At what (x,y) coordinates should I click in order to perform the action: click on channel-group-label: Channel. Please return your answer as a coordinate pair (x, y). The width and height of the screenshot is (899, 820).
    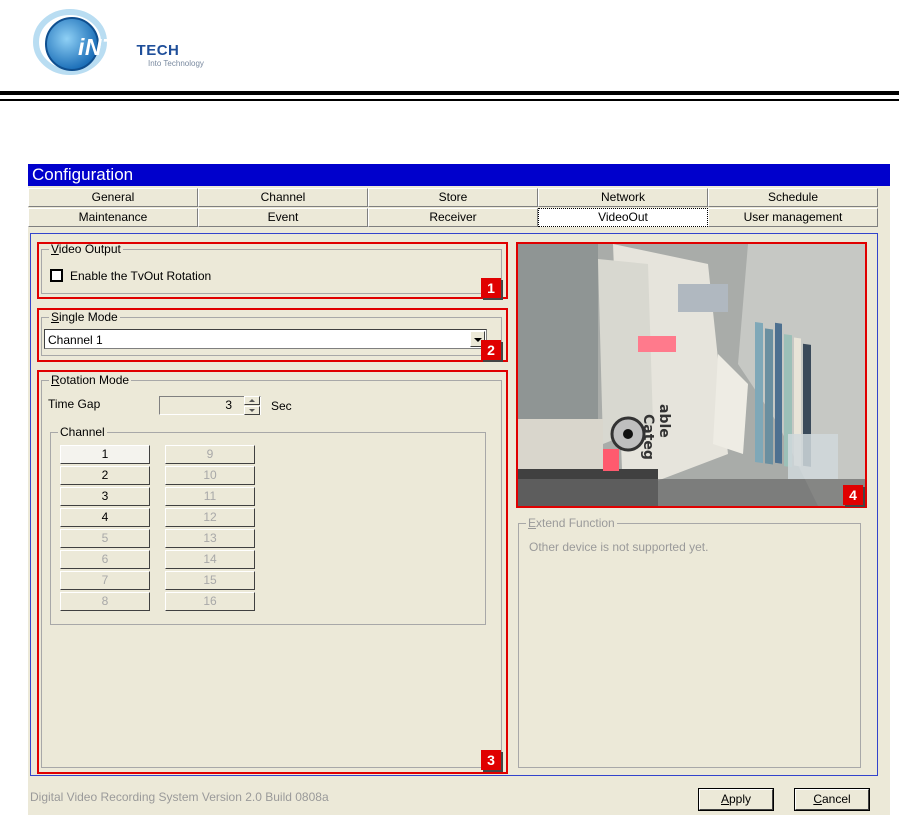
    Looking at the image, I should click on (82, 432).